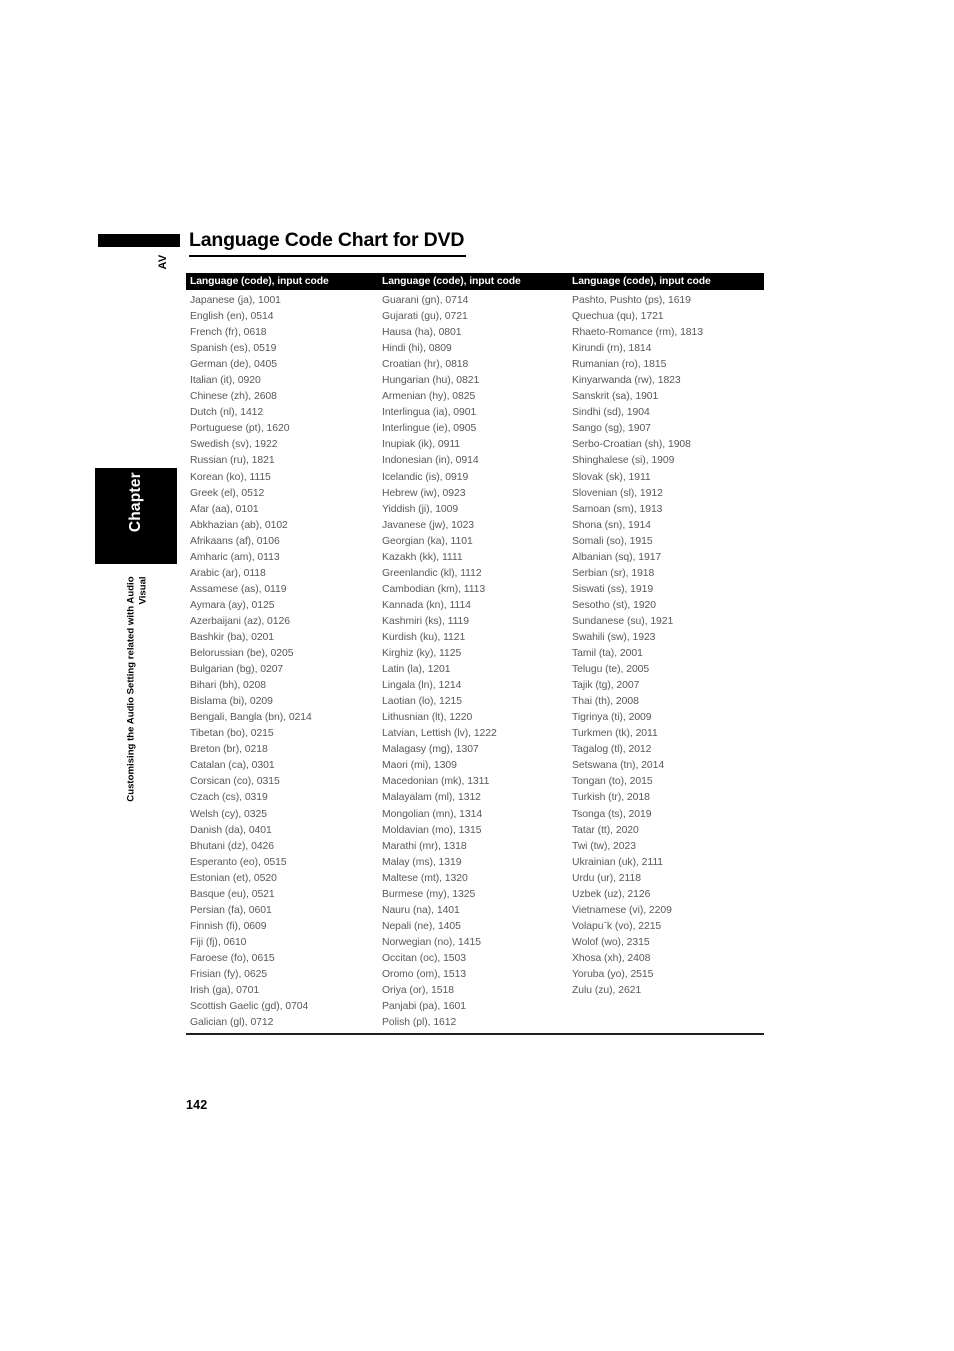 Image resolution: width=954 pixels, height=1351 pixels. Describe the element at coordinates (427, 541) in the screenshot. I see `table-row: Georgian (ka), 1101` at that location.